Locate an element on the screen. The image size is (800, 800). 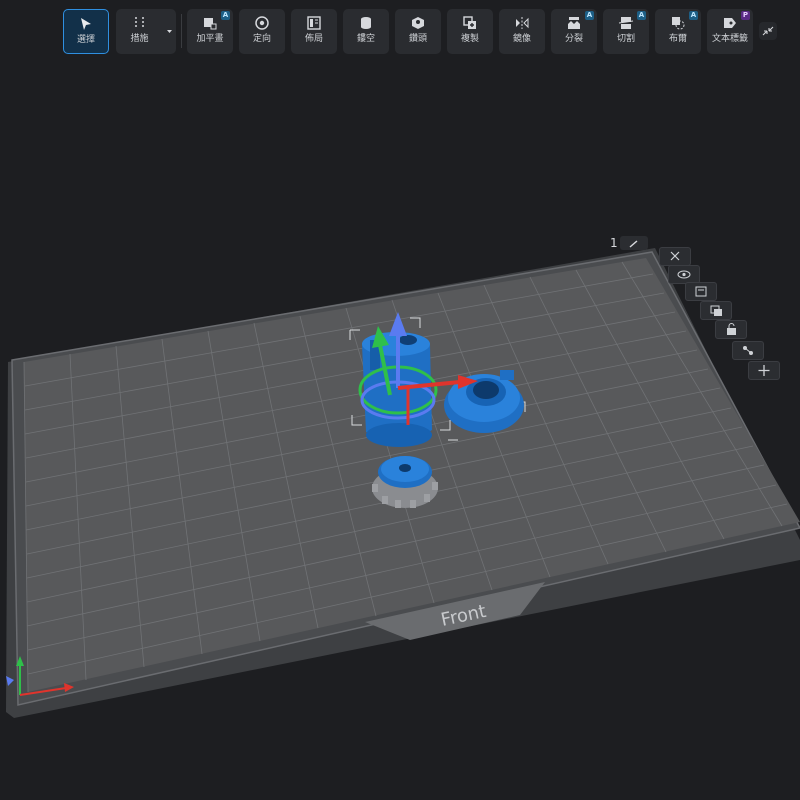
toolbar-divider is located at coordinates (181, 31).